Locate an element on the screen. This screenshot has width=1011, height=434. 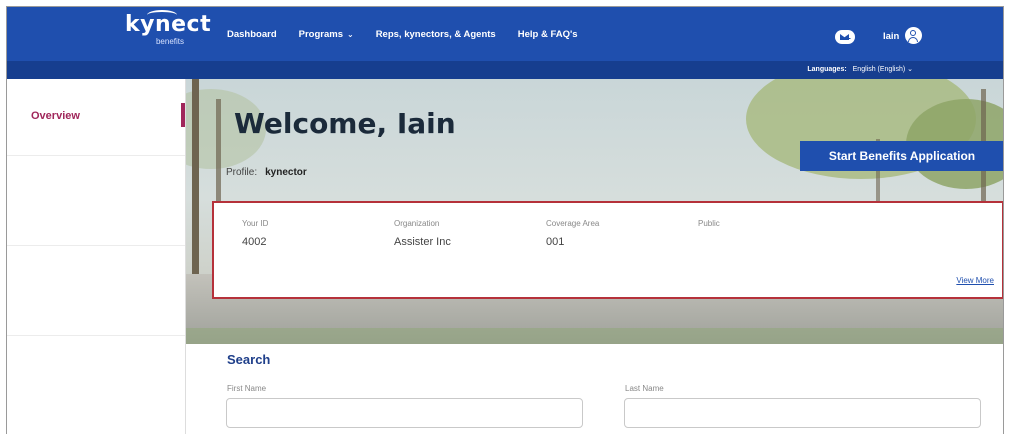
info-your-id: Your ID 4002 is located at coordinates (255, 233).